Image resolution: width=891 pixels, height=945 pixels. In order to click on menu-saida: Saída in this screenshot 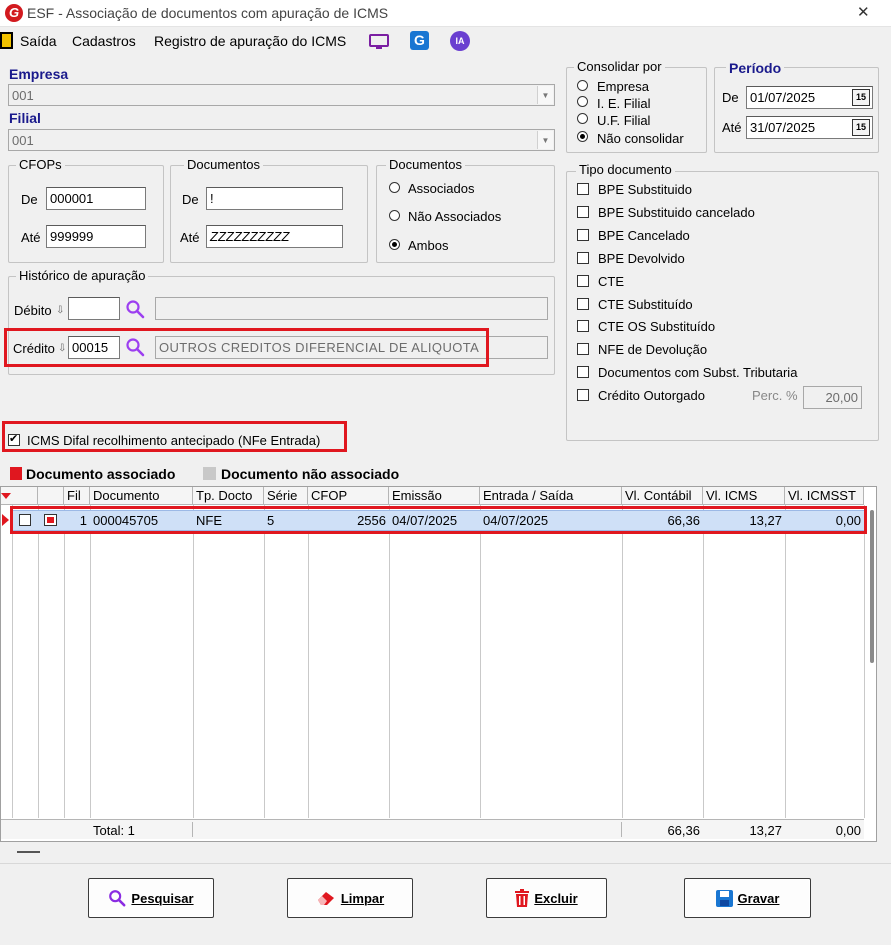, I will do `click(38, 41)`.